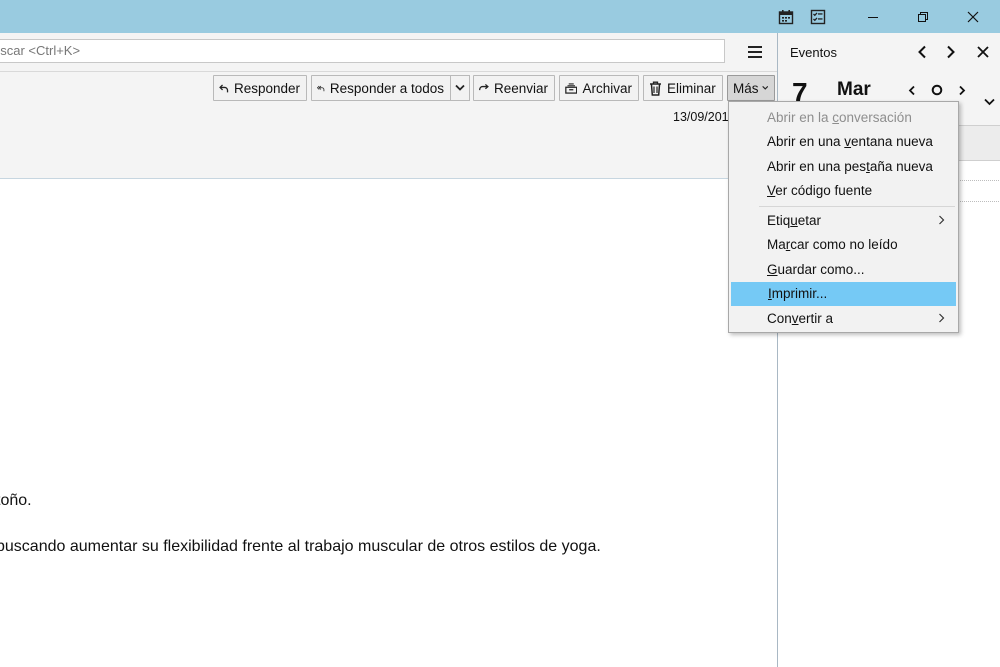  I want to click on menu-item-label: ertir a, so click(816, 318).